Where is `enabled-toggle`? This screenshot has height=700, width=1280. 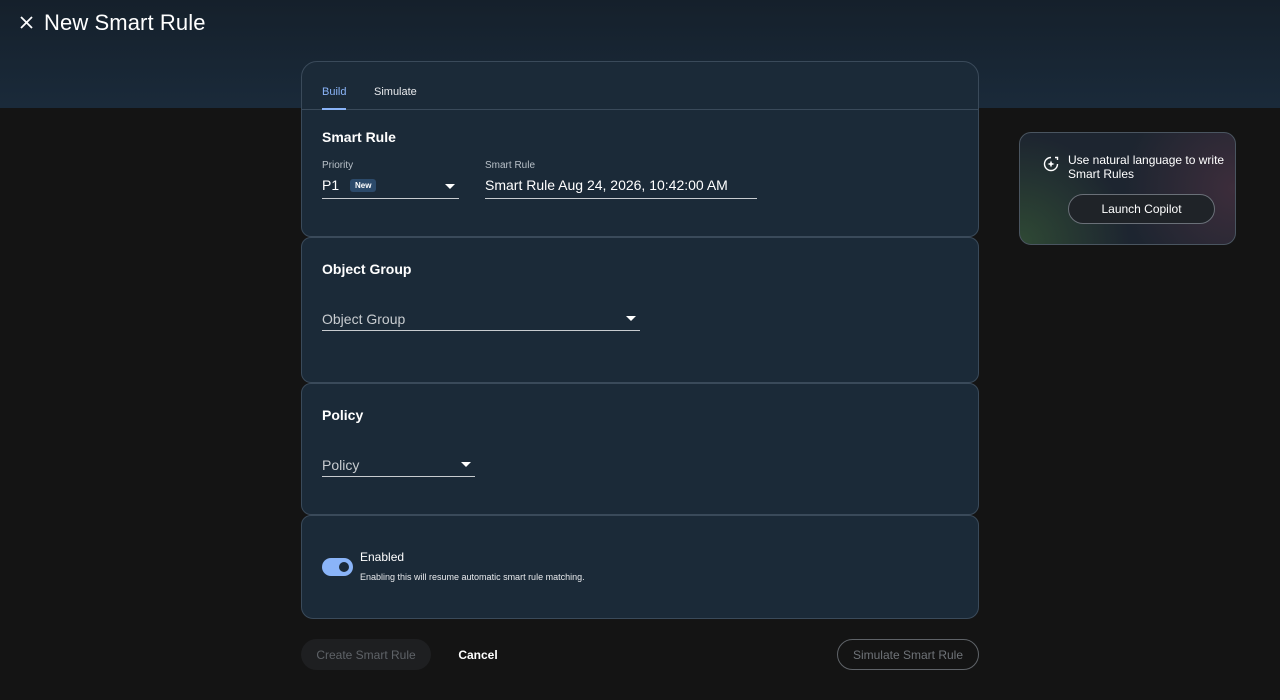
enabled-toggle is located at coordinates (337, 567).